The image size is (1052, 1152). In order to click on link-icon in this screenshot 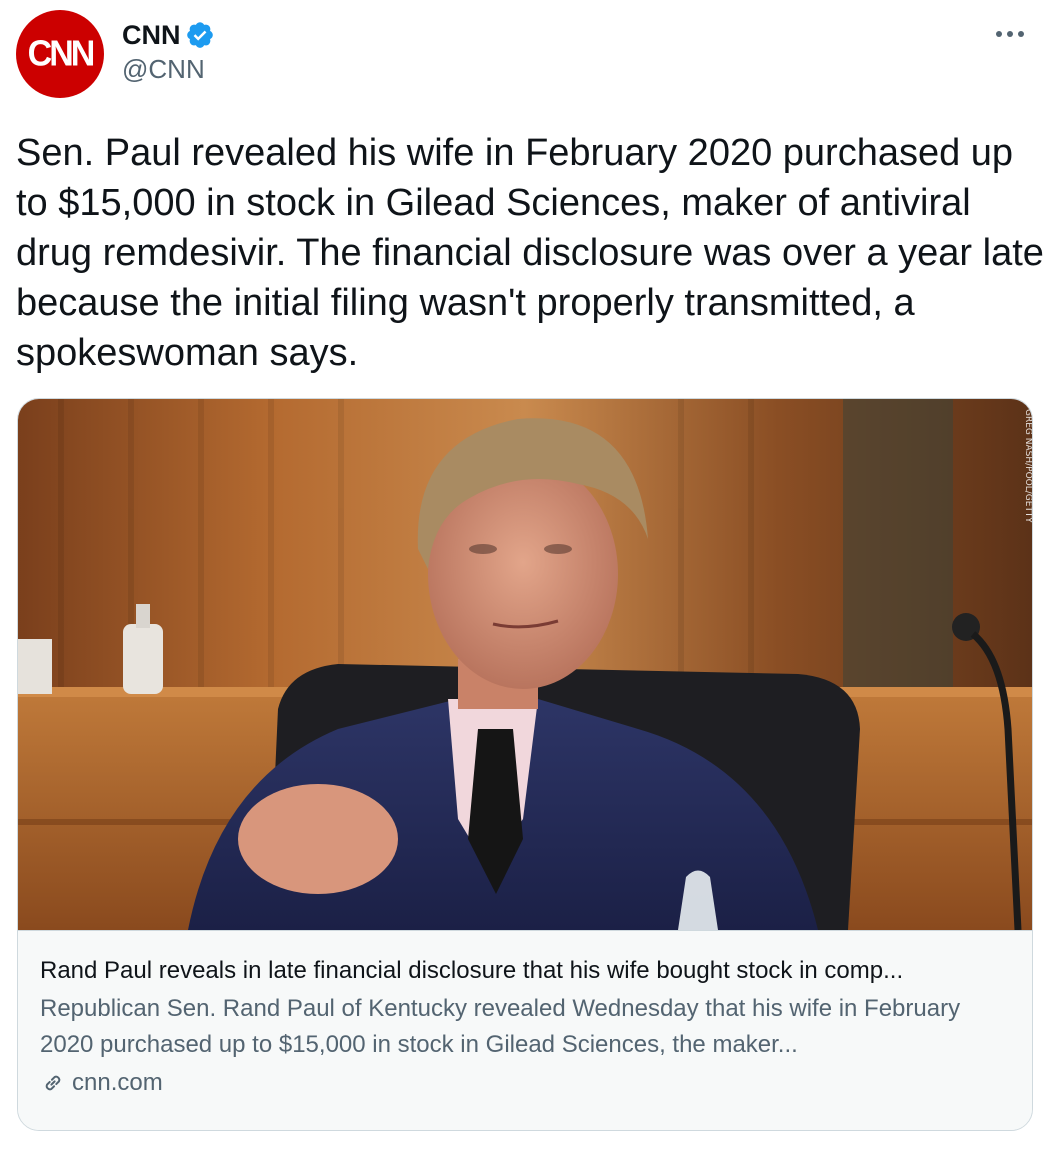, I will do `click(53, 1083)`.